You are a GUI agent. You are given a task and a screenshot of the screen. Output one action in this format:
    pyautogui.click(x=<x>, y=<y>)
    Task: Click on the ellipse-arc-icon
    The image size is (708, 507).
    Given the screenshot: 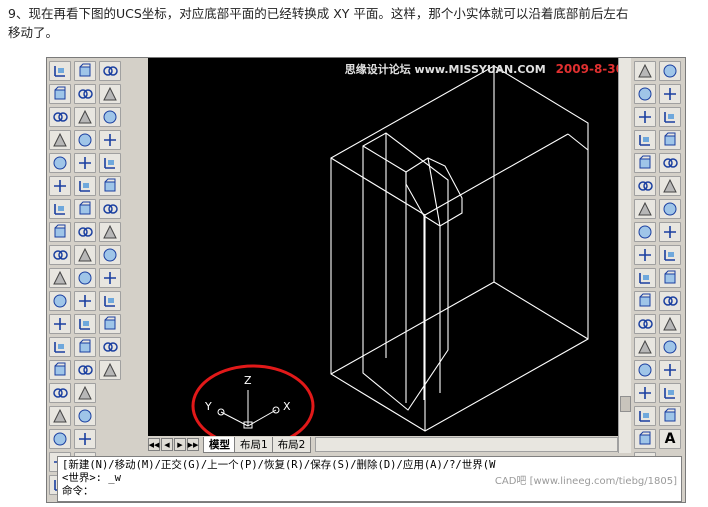 What is the action you would take?
    pyautogui.click(x=645, y=301)
    